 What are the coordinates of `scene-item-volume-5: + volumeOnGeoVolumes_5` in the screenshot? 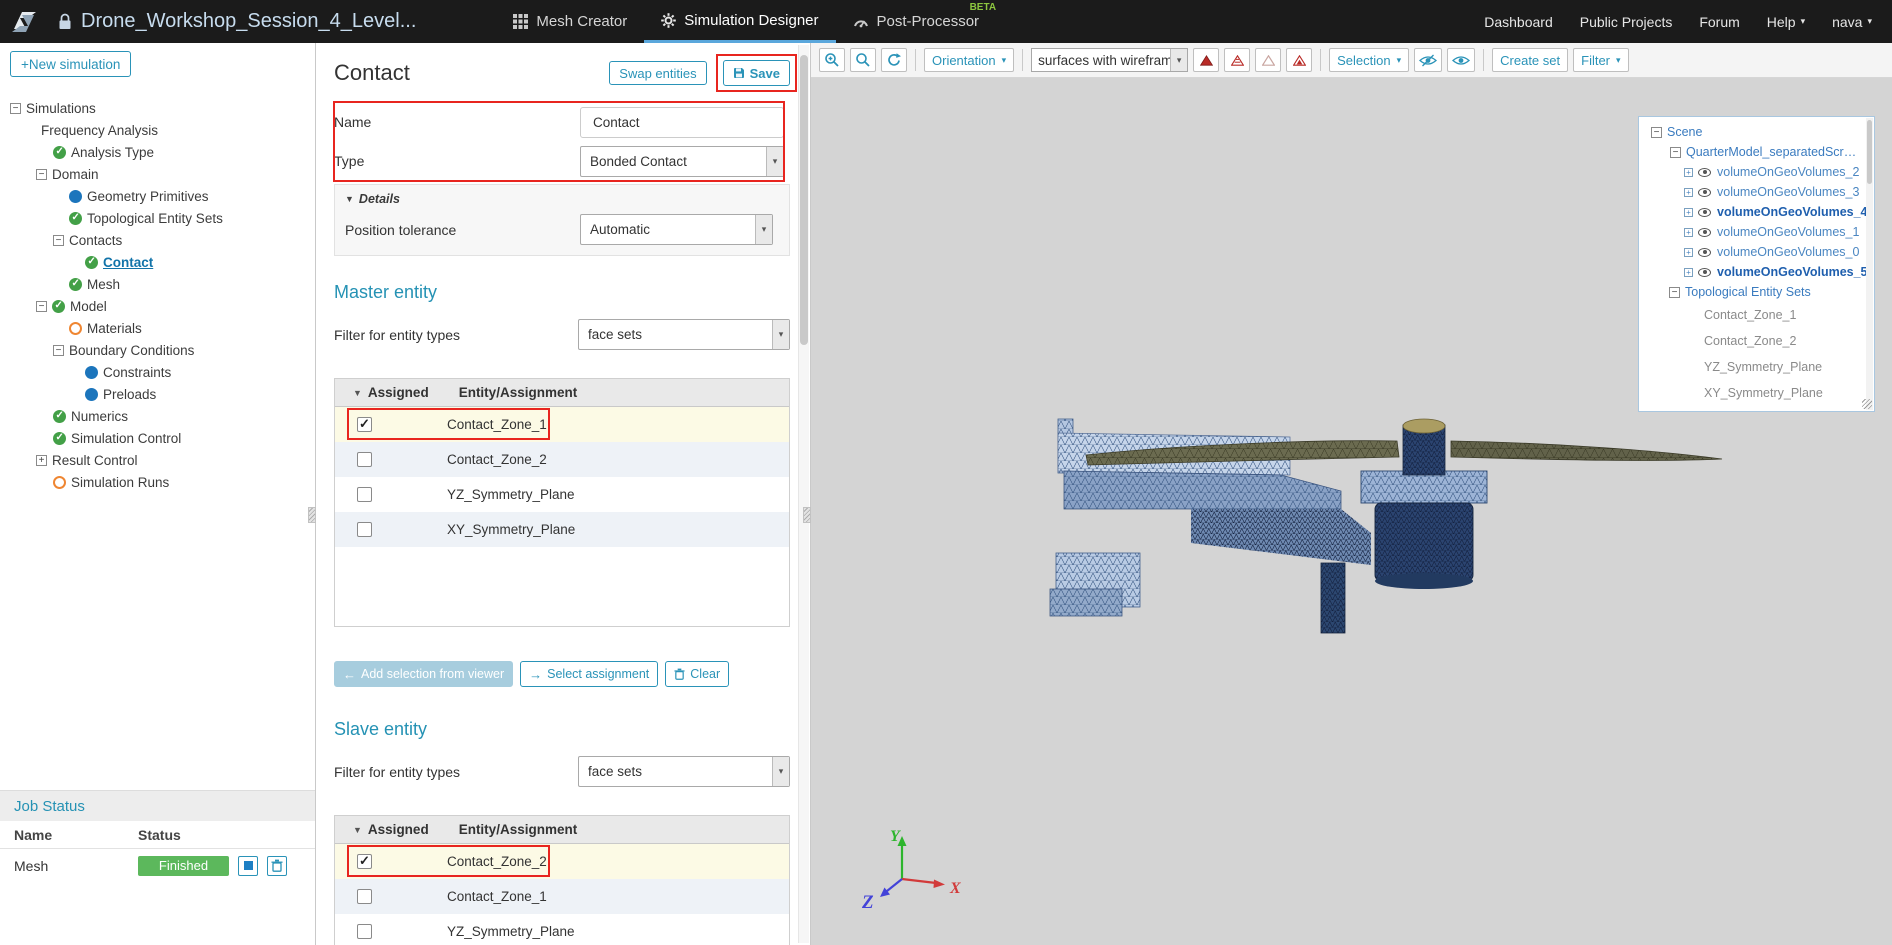 It's located at (1756, 272).